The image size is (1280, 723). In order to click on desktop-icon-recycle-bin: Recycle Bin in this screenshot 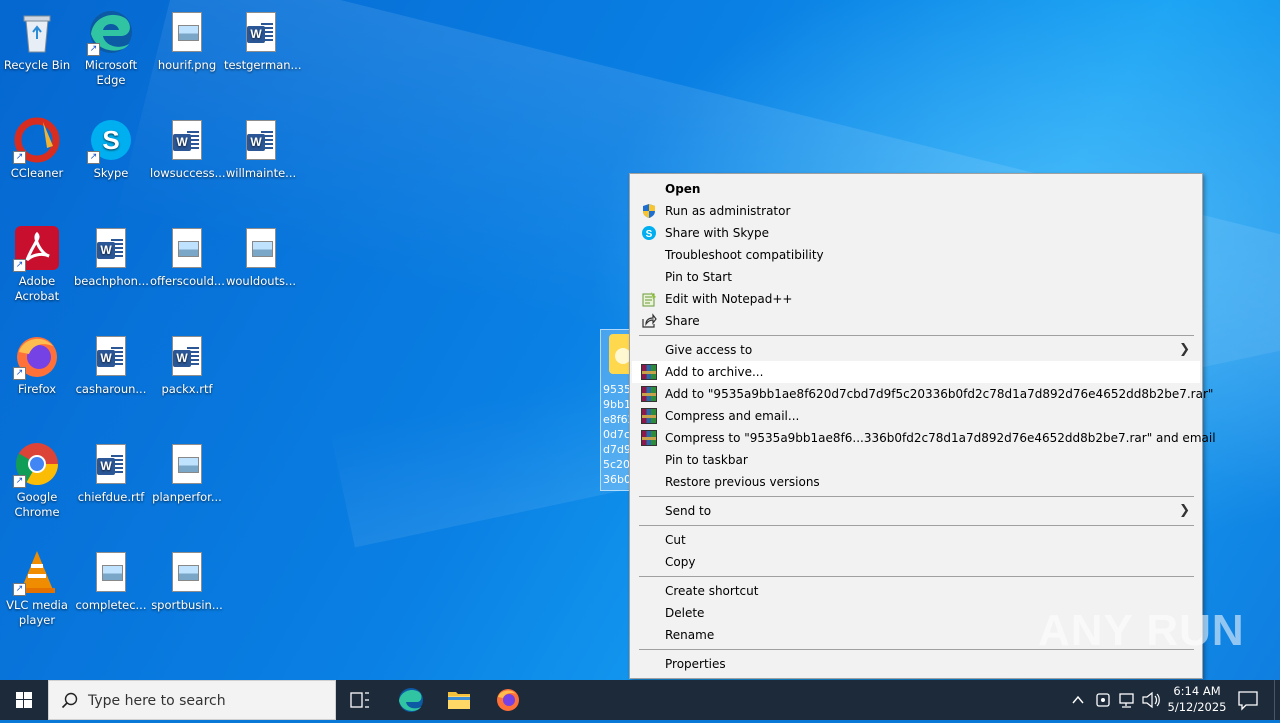, I will do `click(37, 37)`.